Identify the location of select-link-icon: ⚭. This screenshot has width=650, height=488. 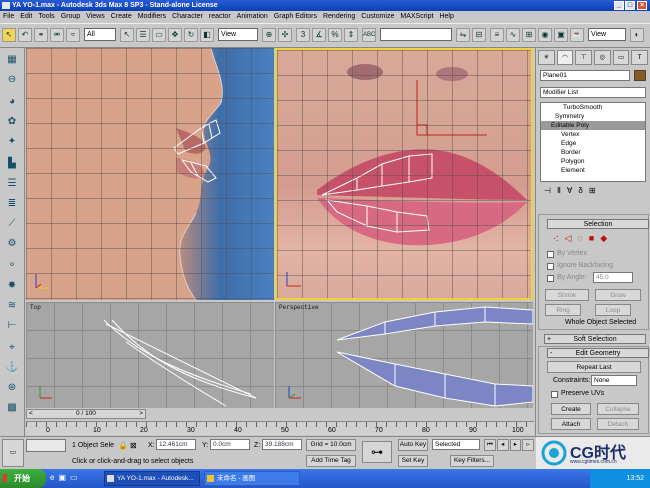
(41, 35).